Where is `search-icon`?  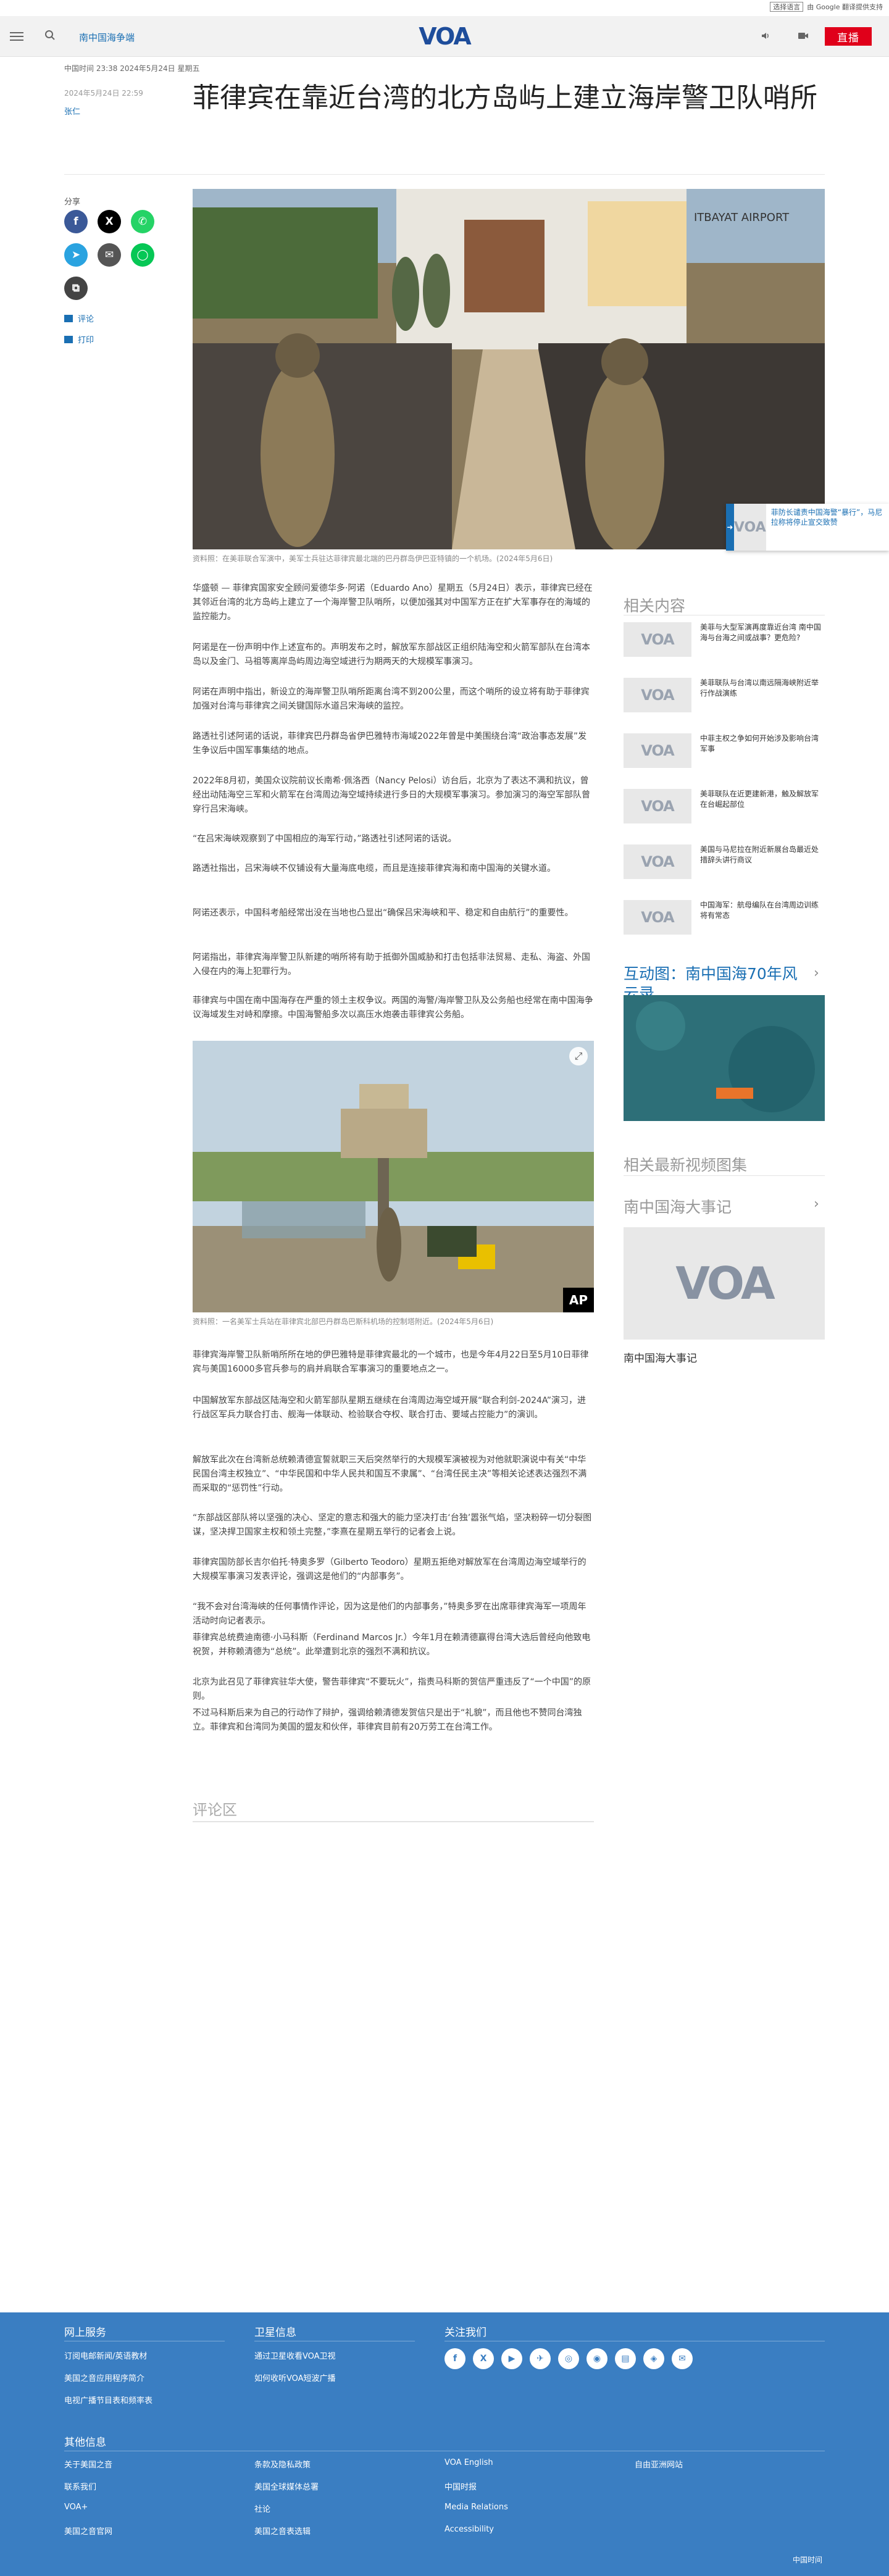
search-icon is located at coordinates (50, 36).